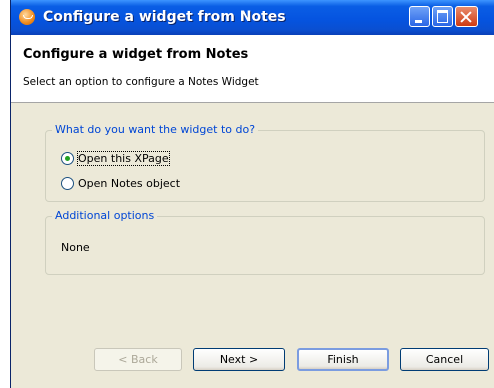 This screenshot has width=494, height=388. I want to click on title-bar: Configure a widget from Notes, so click(252, 17).